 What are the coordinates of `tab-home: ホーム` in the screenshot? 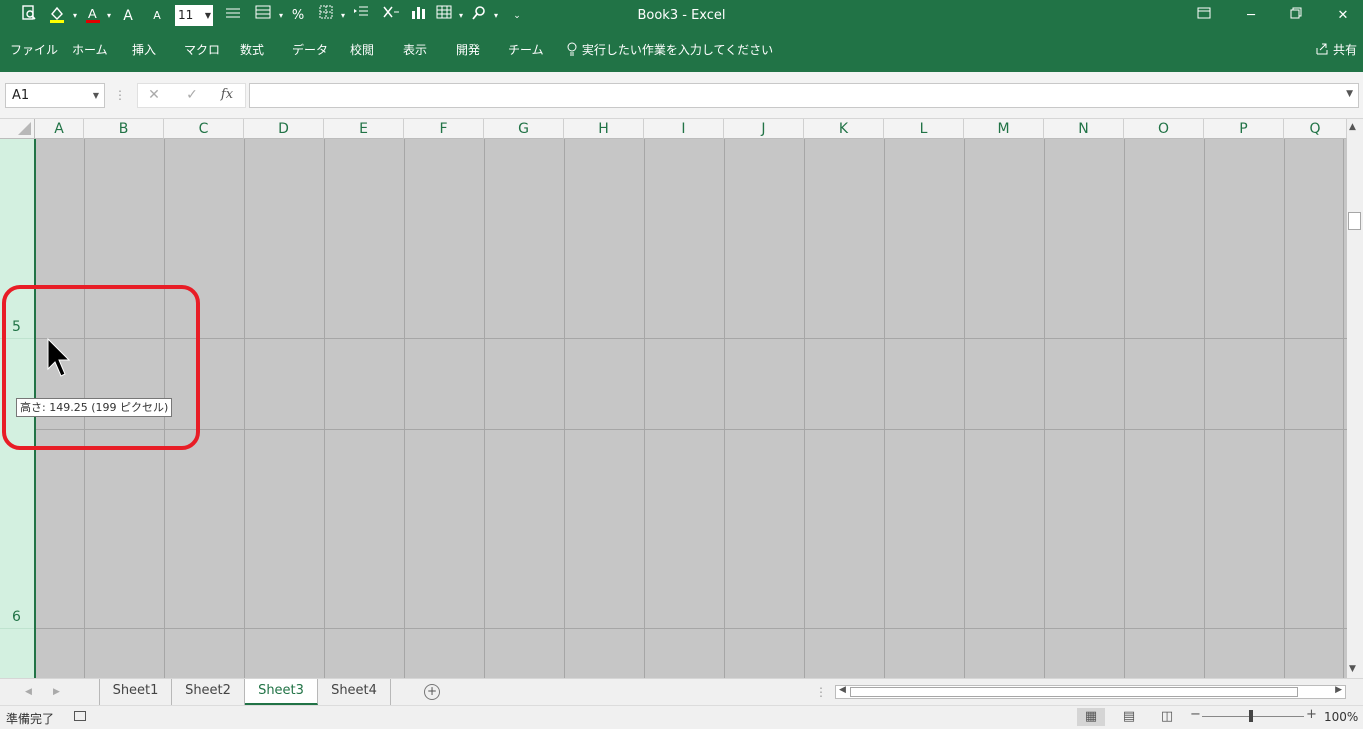 It's located at (90, 50).